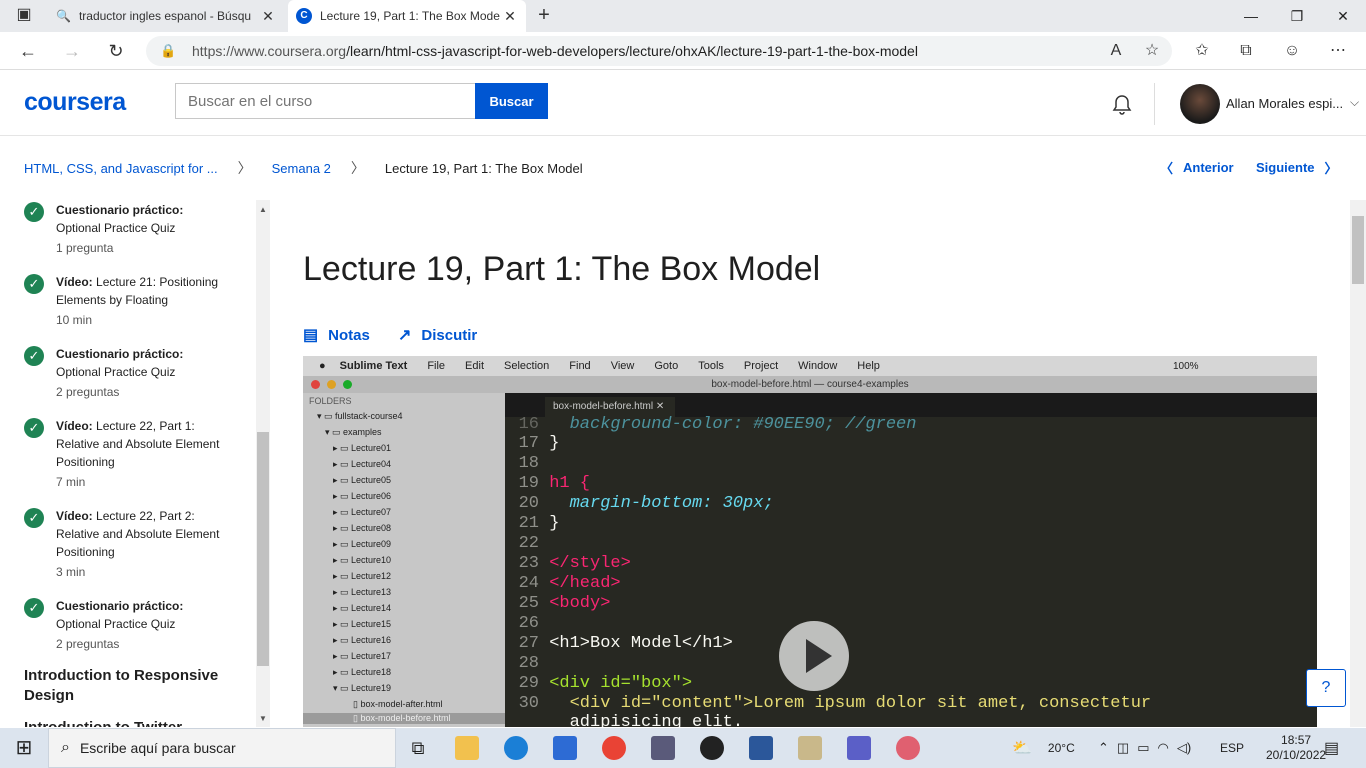 This screenshot has width=1366, height=768. What do you see at coordinates (362, 544) in the screenshot?
I see `tree-item: ▸ ▭ Lecture09` at bounding box center [362, 544].